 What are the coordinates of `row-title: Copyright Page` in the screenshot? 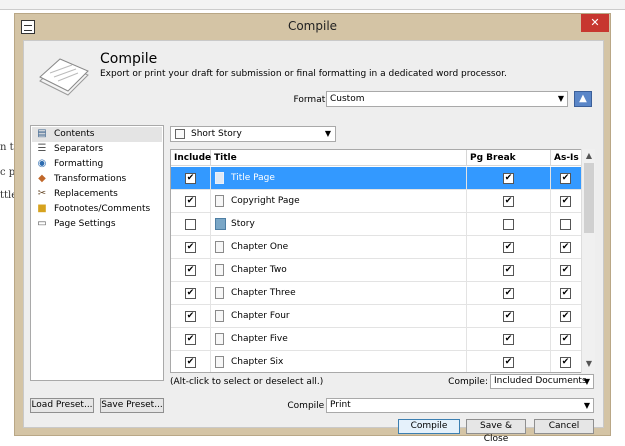 It's located at (265, 201).